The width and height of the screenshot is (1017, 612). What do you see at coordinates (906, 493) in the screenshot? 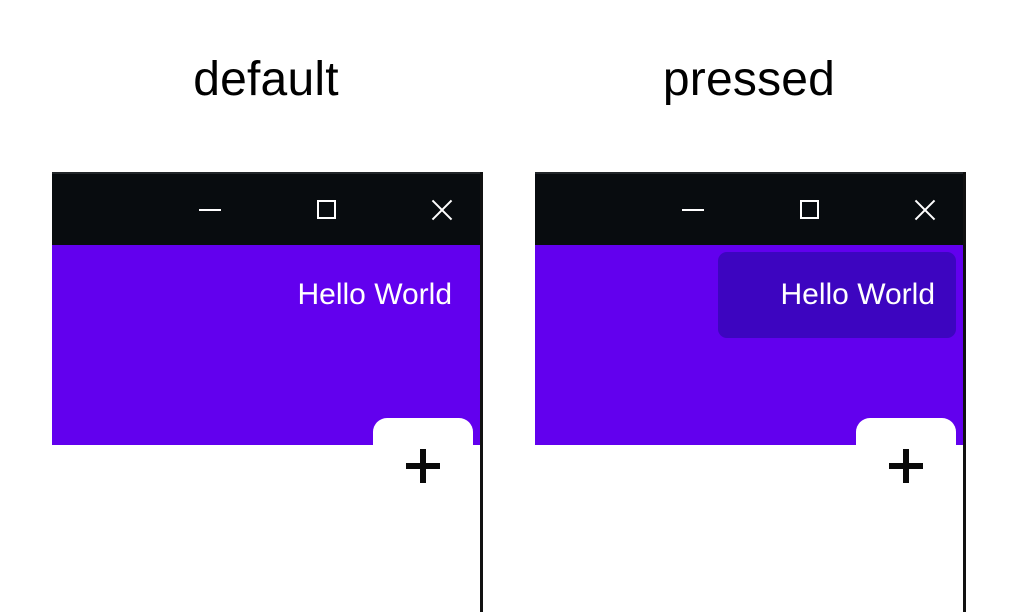
I see `floating-action-button-pressed` at bounding box center [906, 493].